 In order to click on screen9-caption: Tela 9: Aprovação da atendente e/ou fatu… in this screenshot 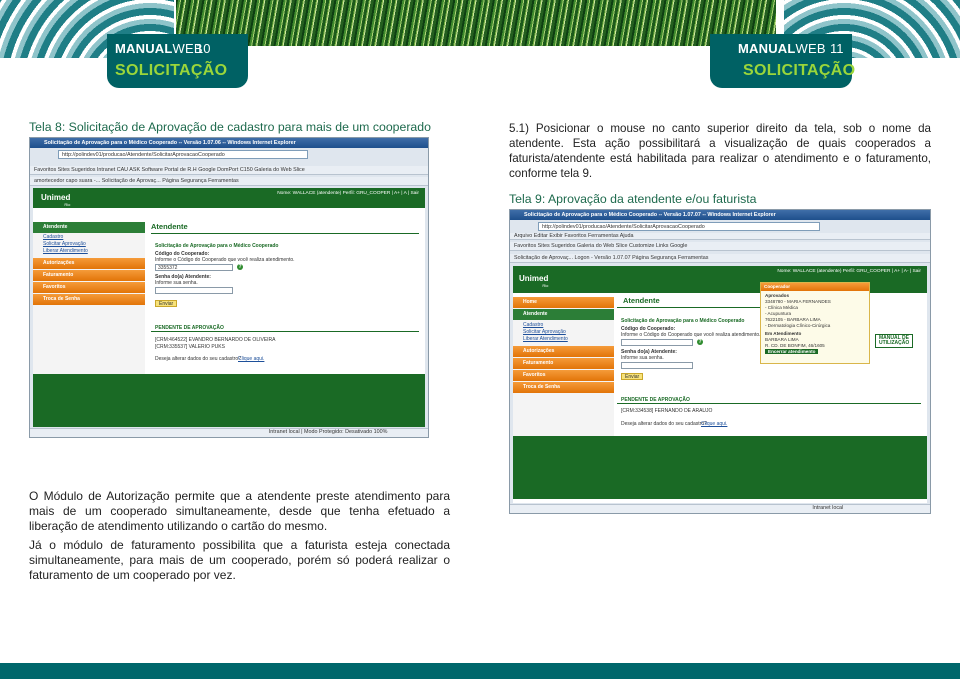, I will do `click(633, 199)`.